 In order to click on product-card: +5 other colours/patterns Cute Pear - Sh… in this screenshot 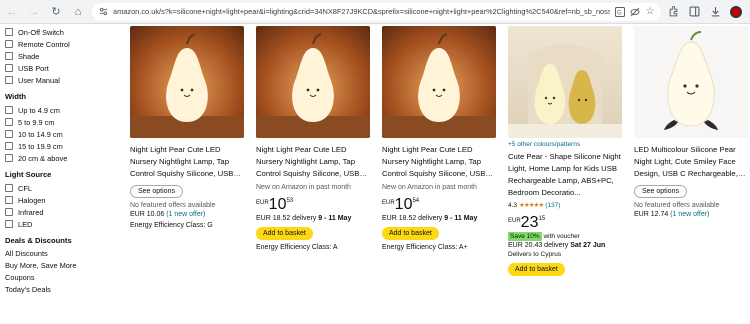, I will do `click(565, 175)`.